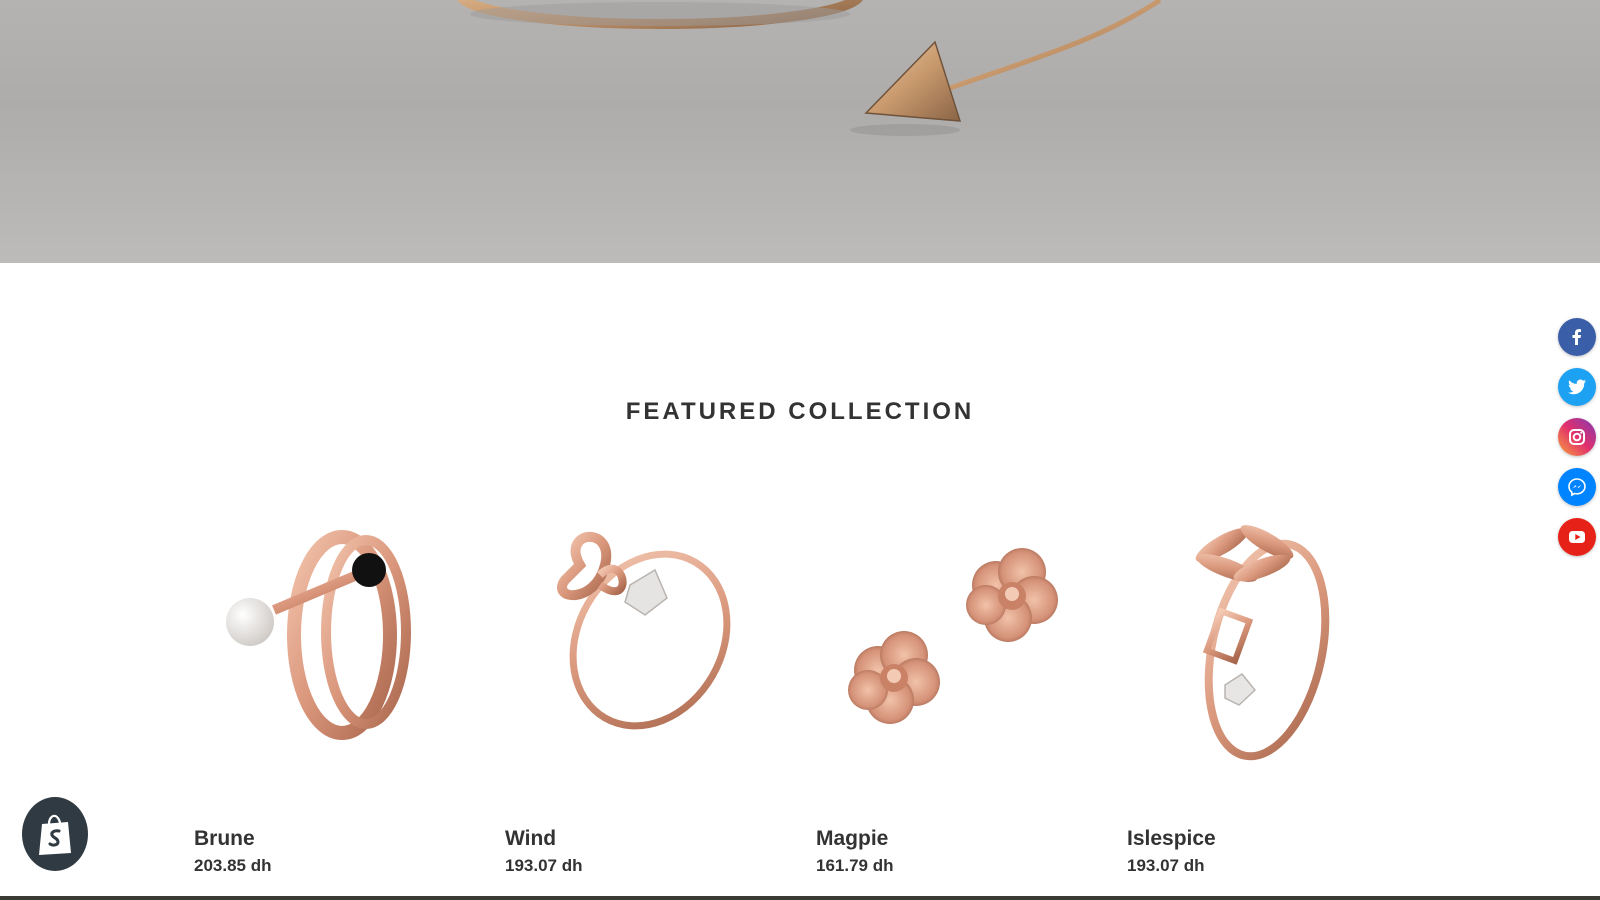 The height and width of the screenshot is (900, 1600). I want to click on product-price: 161.79 dh, so click(855, 865).